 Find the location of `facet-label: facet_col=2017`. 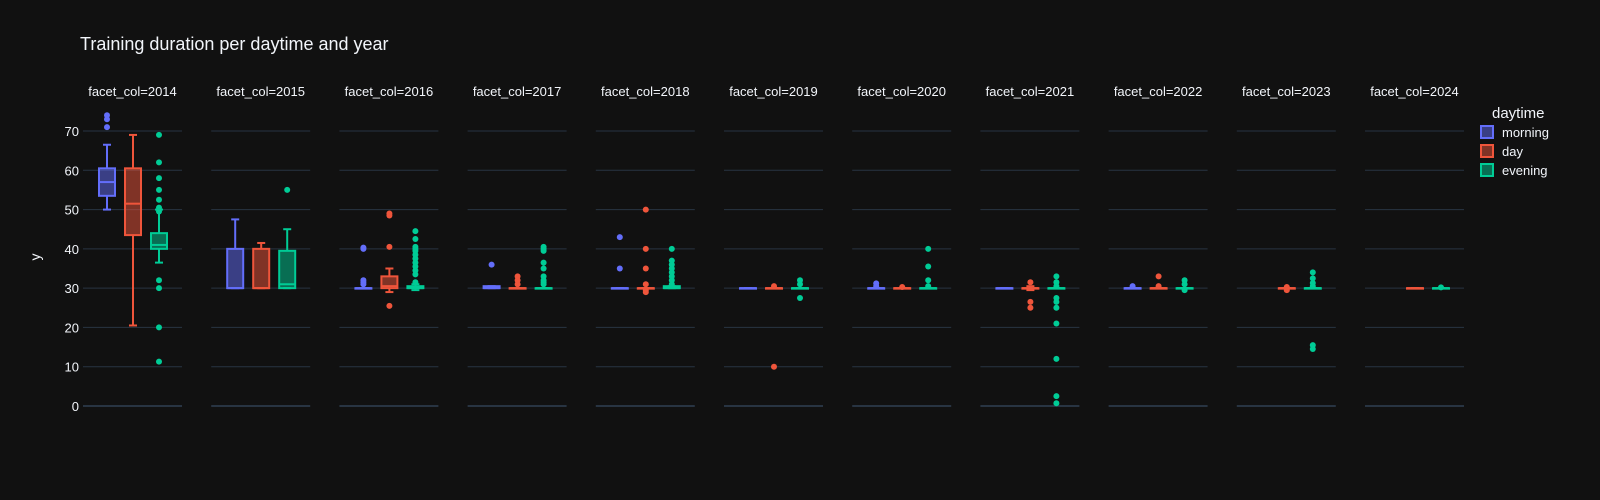

facet-label: facet_col=2017 is located at coordinates (517, 91).